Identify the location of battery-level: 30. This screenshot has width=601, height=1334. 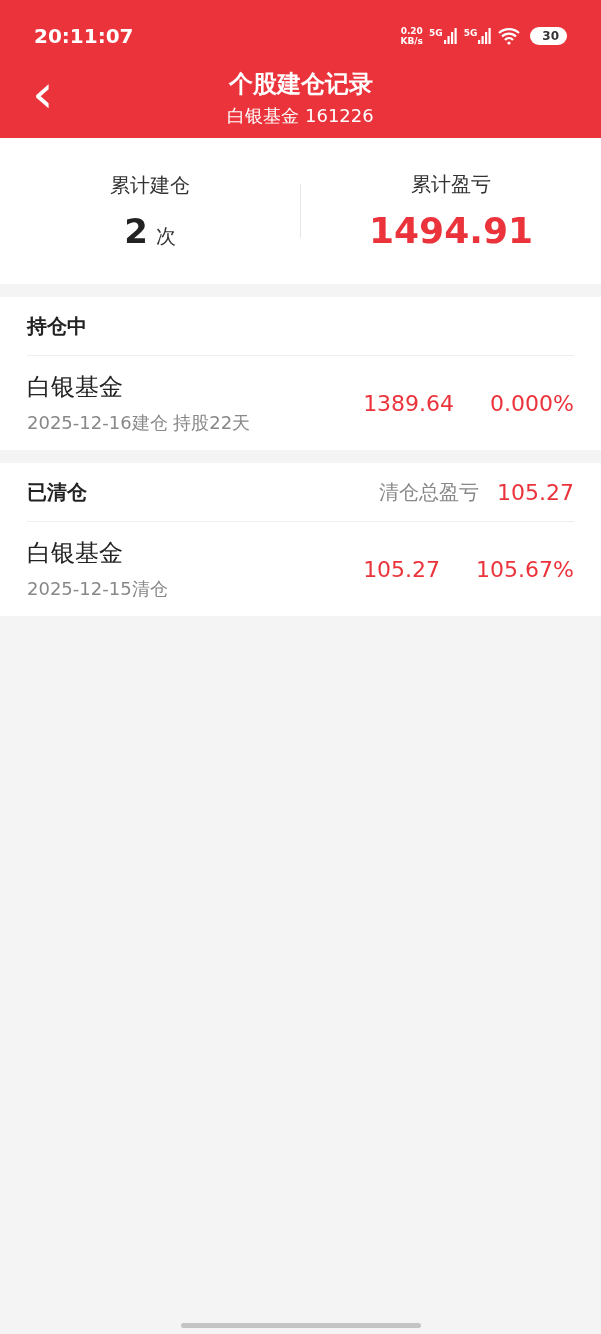
(548, 36).